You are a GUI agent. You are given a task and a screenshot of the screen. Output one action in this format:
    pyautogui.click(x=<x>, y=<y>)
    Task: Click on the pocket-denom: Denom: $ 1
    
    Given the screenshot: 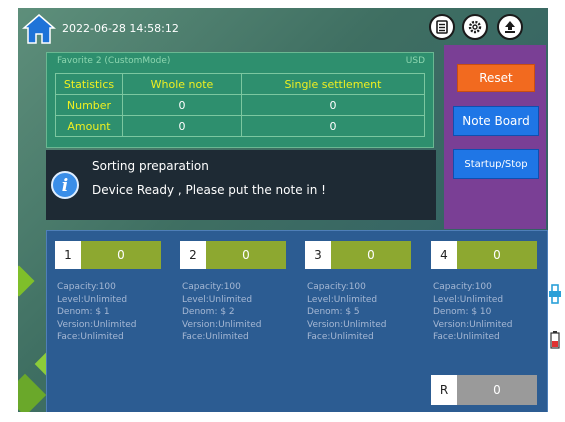 What is the action you would take?
    pyautogui.click(x=83, y=312)
    